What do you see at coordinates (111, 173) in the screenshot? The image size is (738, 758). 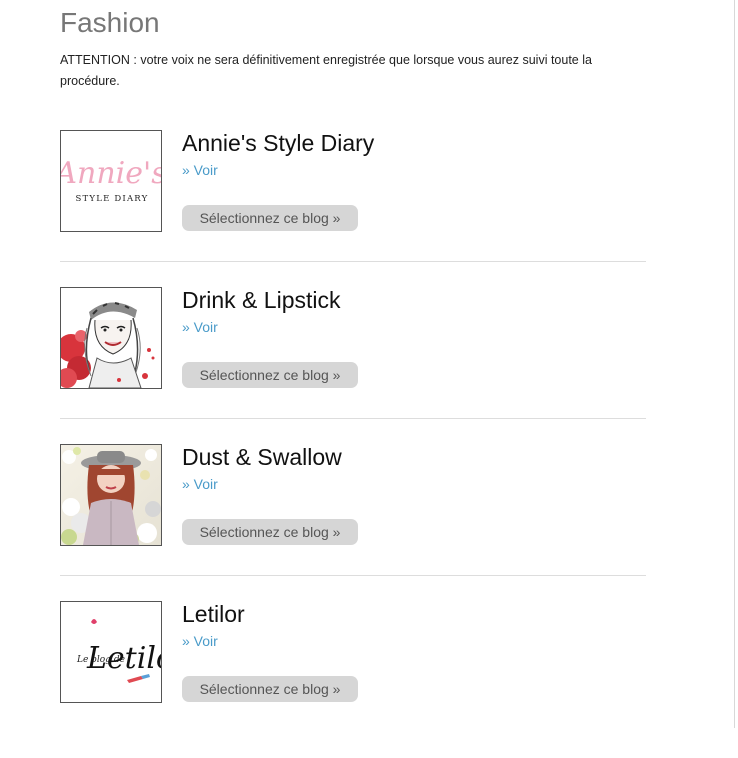 I see `logo-script-text: Annie's` at bounding box center [111, 173].